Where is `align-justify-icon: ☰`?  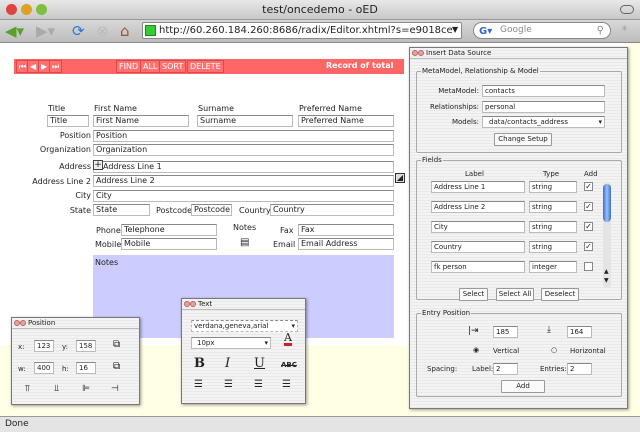
align-justify-icon: ☰ is located at coordinates (286, 384).